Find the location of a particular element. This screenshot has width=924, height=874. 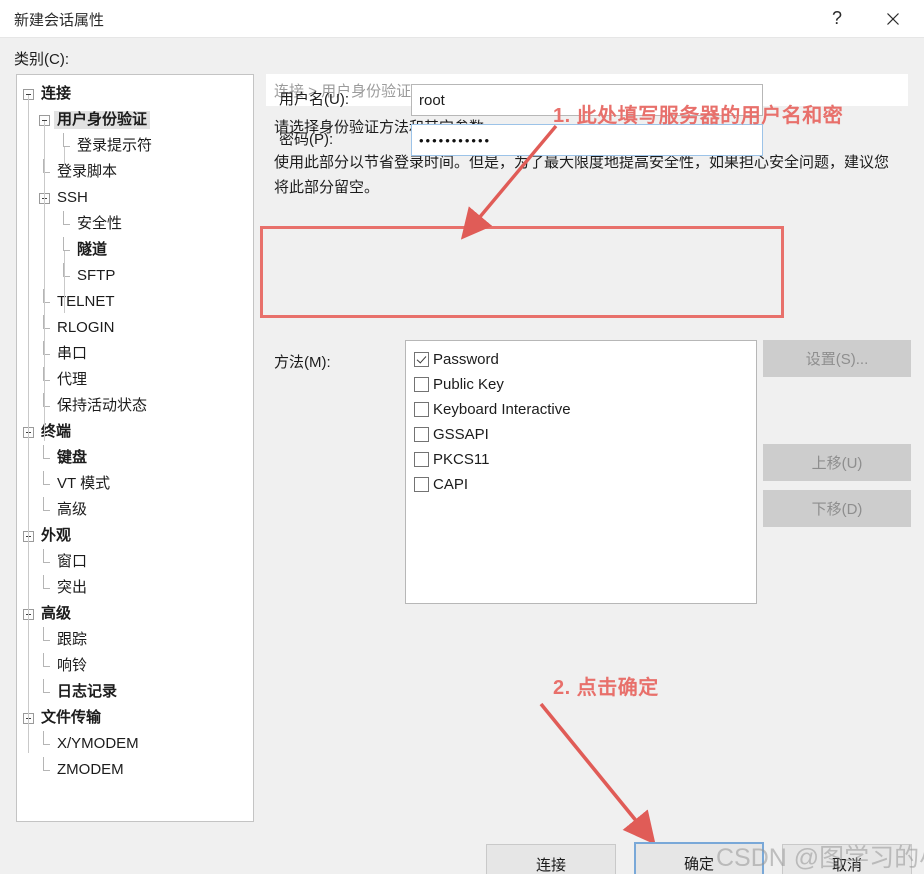

move-down-button: 下移(D) is located at coordinates (837, 508).